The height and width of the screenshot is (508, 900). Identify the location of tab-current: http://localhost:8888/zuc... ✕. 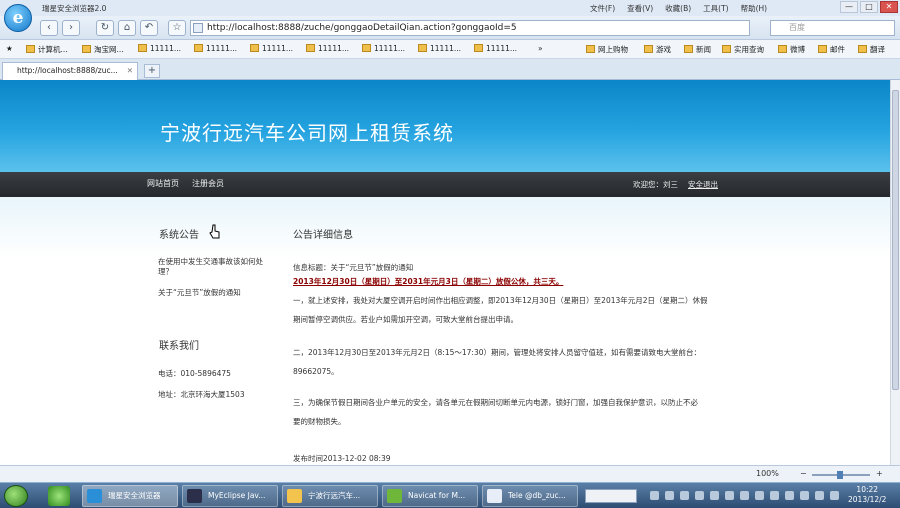
(70, 71).